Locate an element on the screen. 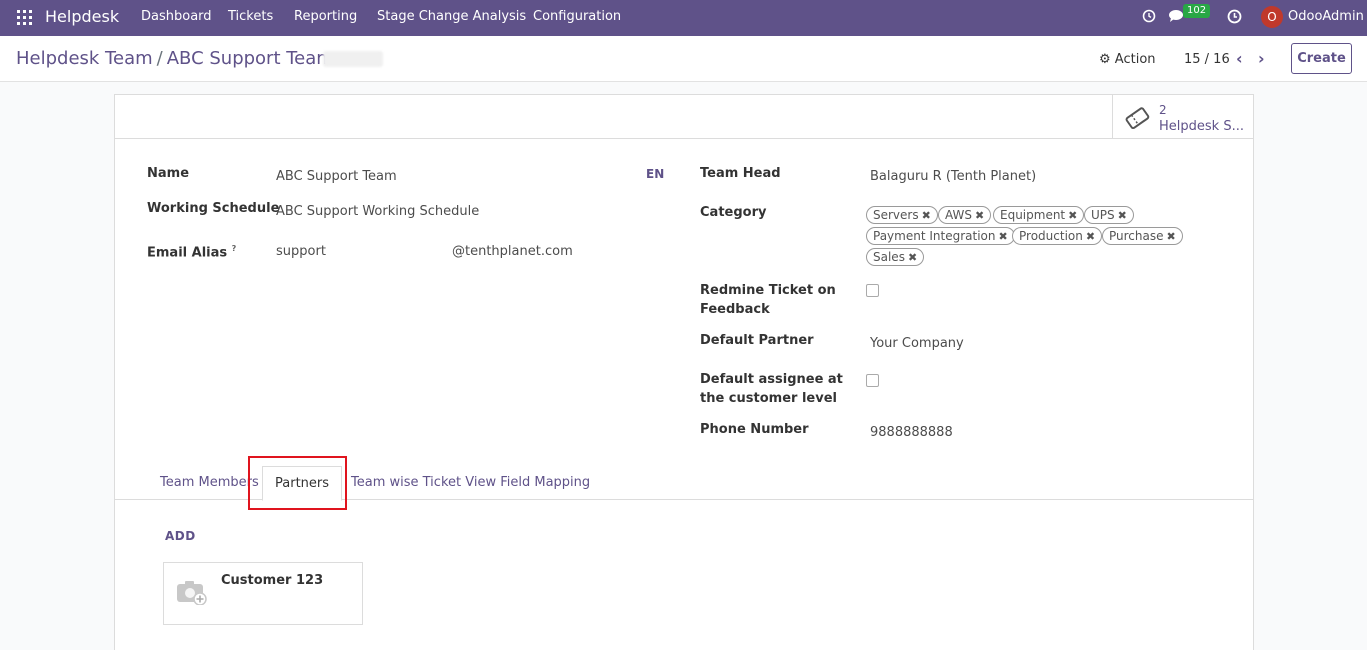 The height and width of the screenshot is (650, 1367). pager-previous-icon: ‹ is located at coordinates (1239, 58).